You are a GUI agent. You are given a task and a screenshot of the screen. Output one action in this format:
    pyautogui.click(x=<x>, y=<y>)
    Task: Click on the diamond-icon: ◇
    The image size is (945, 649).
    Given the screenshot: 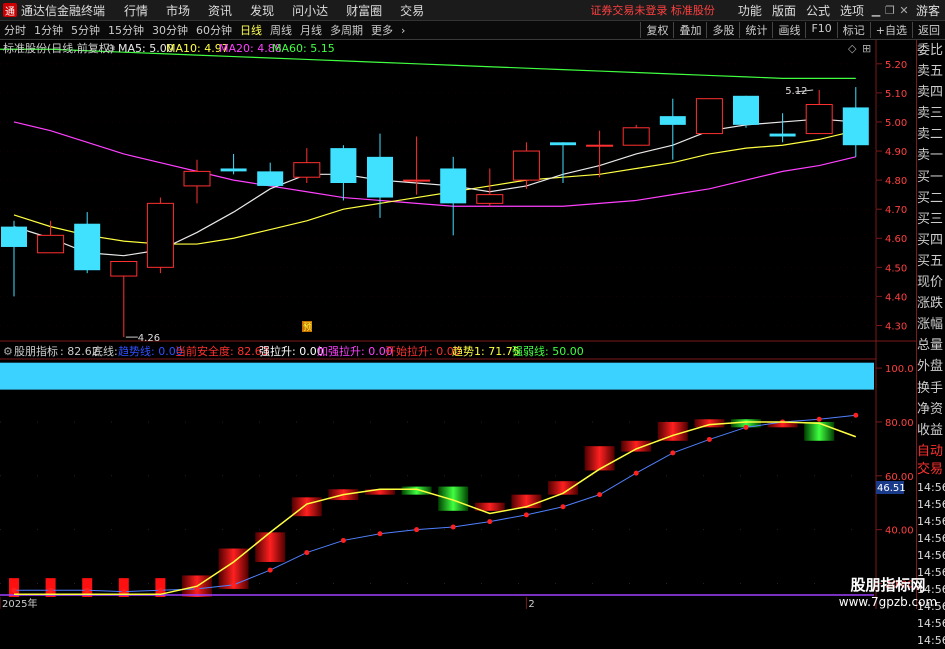 What is the action you would take?
    pyautogui.click(x=852, y=48)
    